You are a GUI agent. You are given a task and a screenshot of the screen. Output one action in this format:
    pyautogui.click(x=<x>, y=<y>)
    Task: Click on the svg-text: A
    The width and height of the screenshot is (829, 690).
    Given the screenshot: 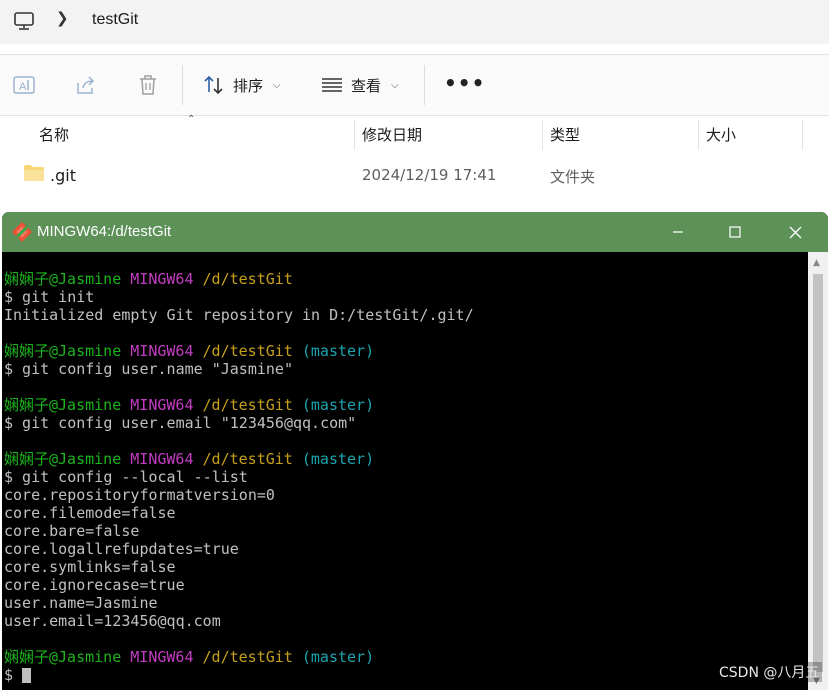 What is the action you would take?
    pyautogui.click(x=23, y=87)
    